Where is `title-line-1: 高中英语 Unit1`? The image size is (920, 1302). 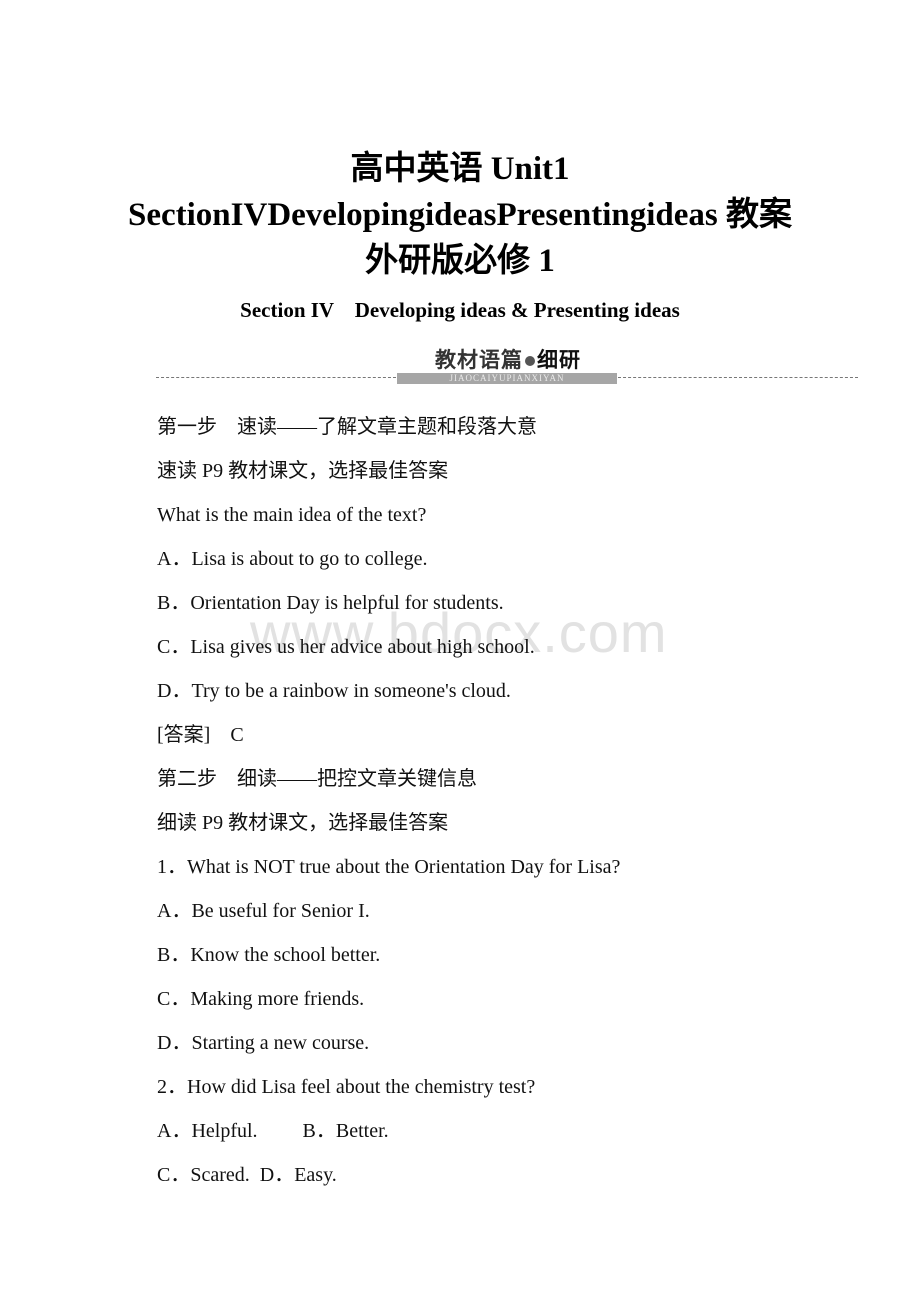
title-line-1: 高中英语 Unit1 is located at coordinates (460, 169).